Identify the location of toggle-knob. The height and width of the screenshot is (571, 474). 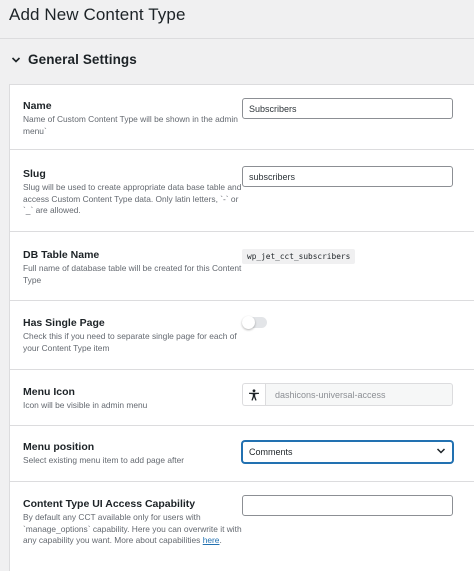
(248, 322).